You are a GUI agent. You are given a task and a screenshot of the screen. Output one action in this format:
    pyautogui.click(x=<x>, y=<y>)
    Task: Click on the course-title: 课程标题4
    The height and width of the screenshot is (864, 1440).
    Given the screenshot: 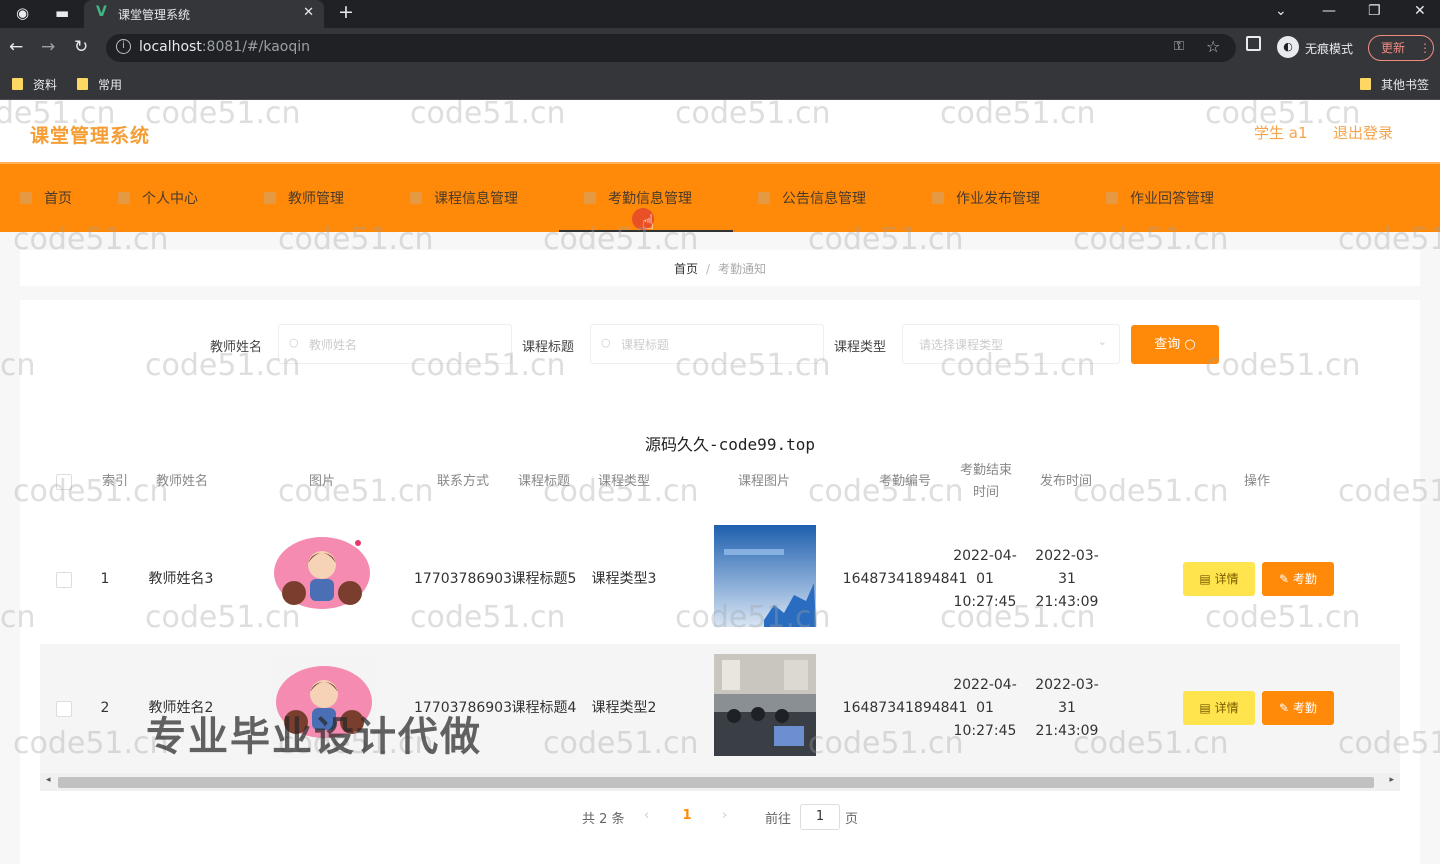 What is the action you would take?
    pyautogui.click(x=544, y=708)
    